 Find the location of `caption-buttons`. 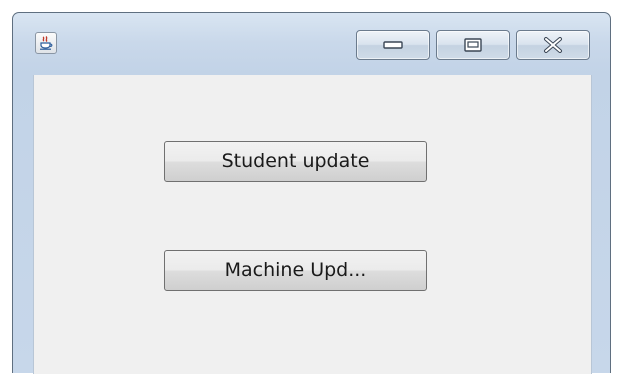

caption-buttons is located at coordinates (473, 45).